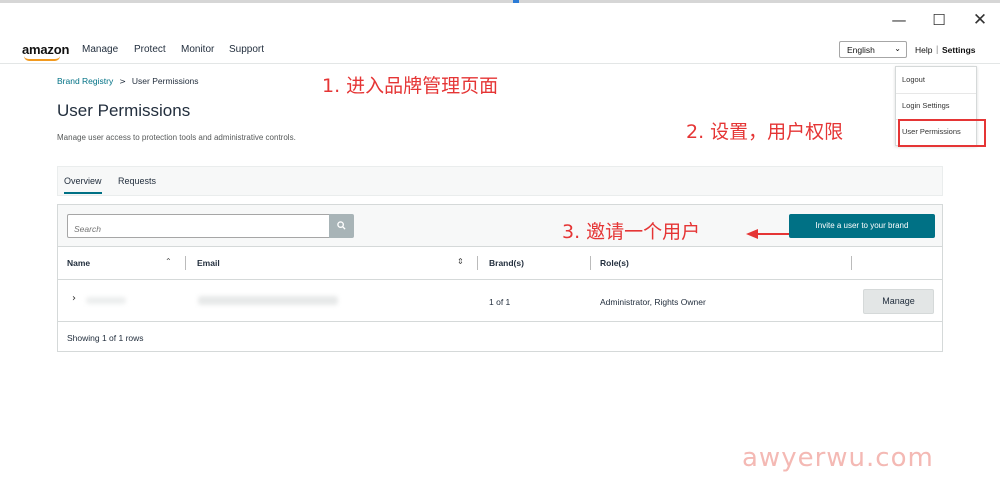  Describe the element at coordinates (838, 458) in the screenshot. I see `watermark: awyerwu.com` at that location.